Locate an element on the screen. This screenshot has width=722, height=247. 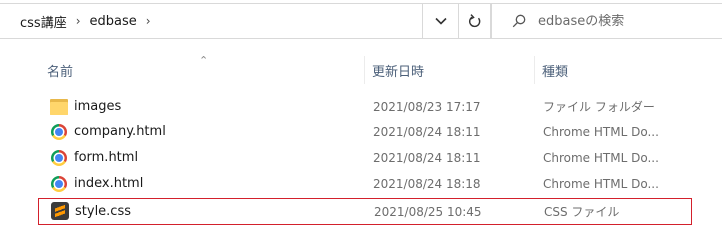
breadcrumb-items: css講座 › edbase › is located at coordinates (90, 21).